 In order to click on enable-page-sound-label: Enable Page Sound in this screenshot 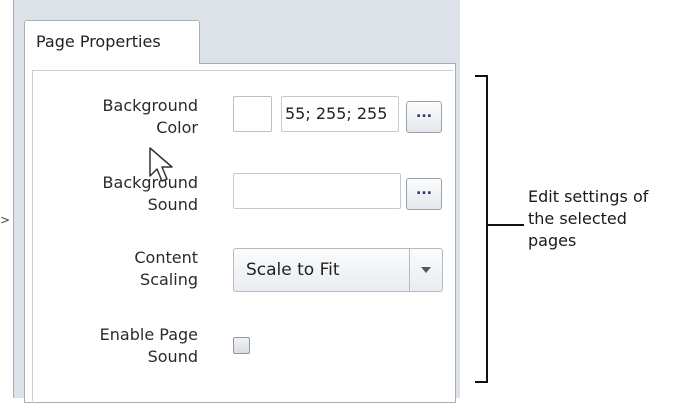, I will do `click(148, 345)`.